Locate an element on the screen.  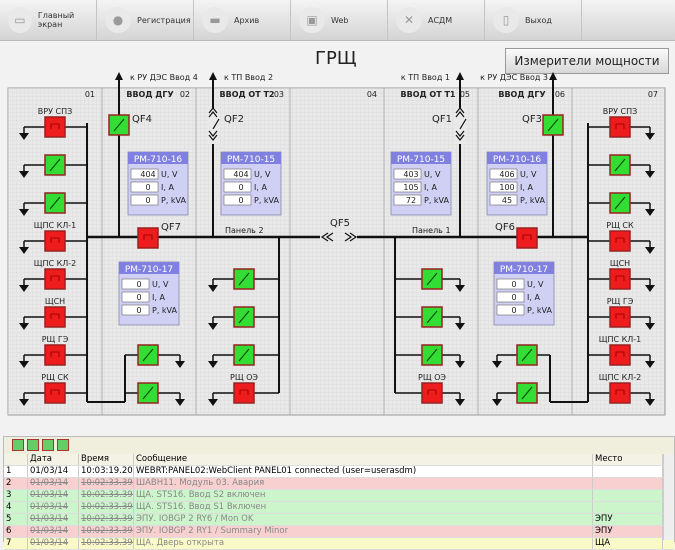
label: QF5 is located at coordinates (340, 223).